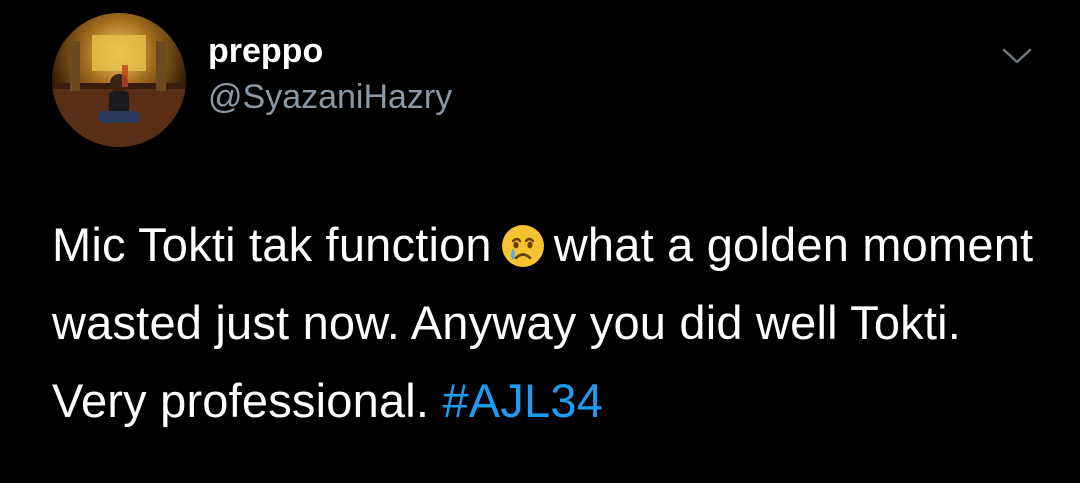 Image resolution: width=1080 pixels, height=483 pixels. Describe the element at coordinates (330, 51) in the screenshot. I see `display-name: preppo` at that location.